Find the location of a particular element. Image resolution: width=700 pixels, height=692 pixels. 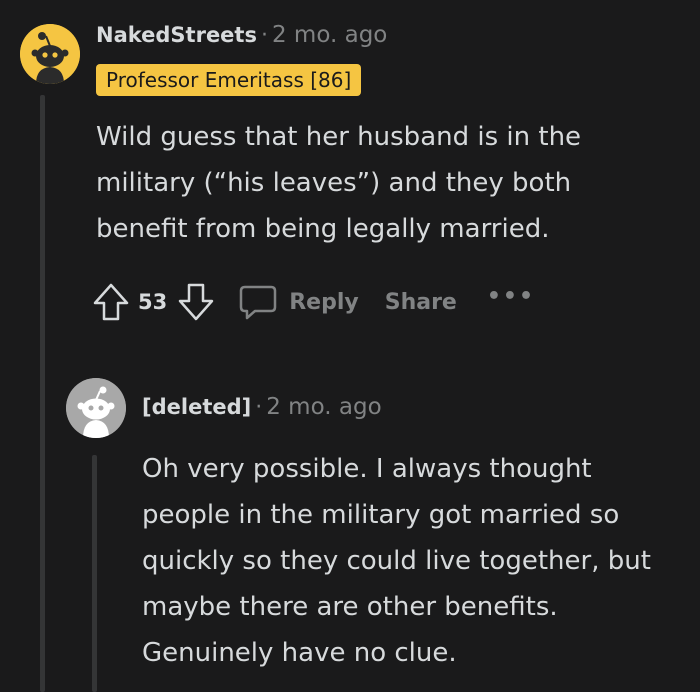

downvote-button is located at coordinates (196, 302).